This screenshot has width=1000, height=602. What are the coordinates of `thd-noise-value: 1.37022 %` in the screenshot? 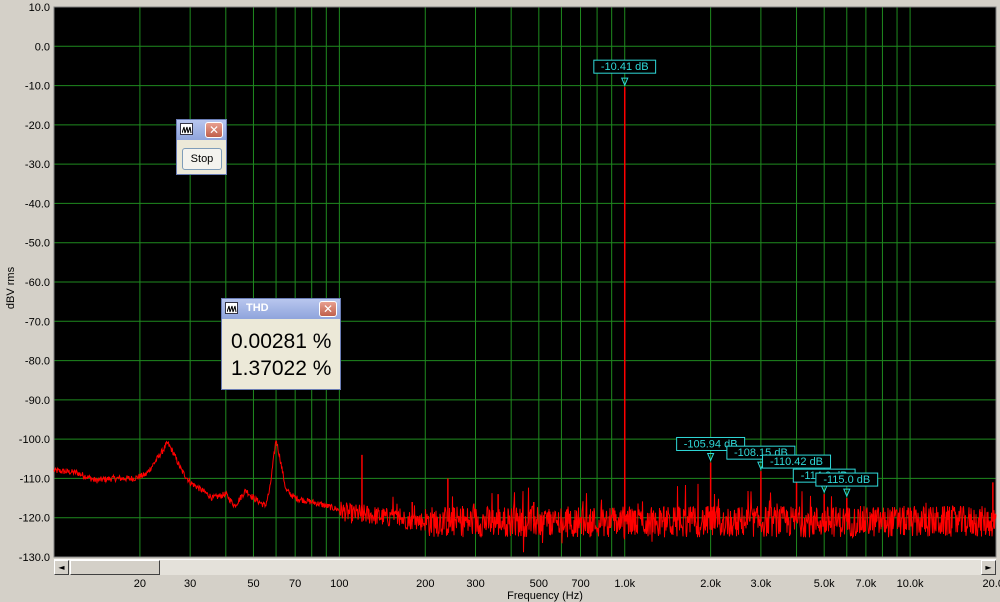 It's located at (281, 368).